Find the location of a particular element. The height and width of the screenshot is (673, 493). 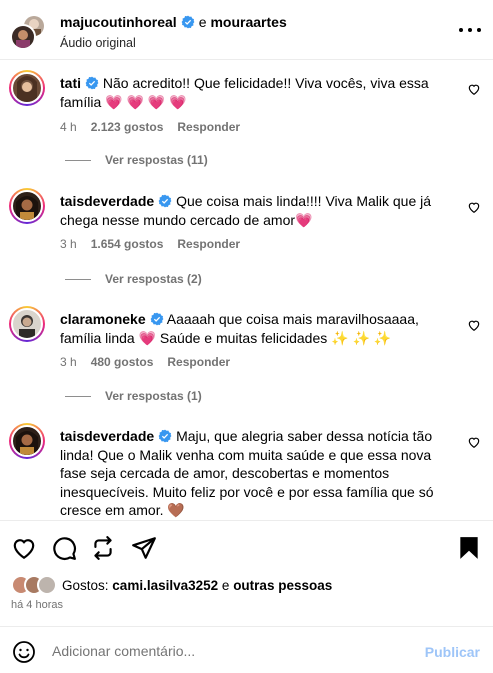

audio-label: Áudio original is located at coordinates (98, 43).